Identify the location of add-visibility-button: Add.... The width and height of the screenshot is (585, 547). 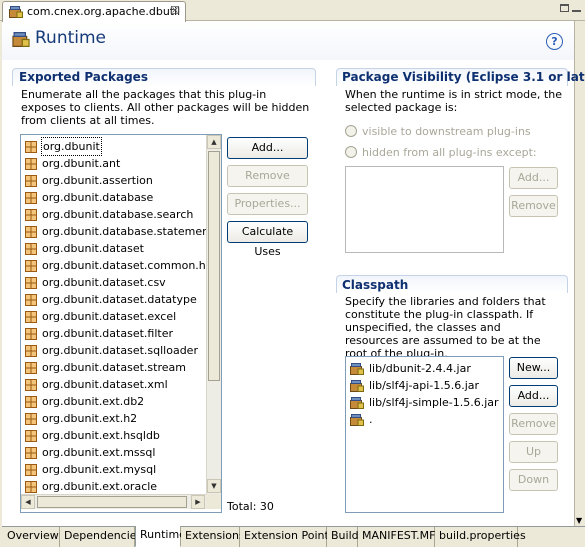
(533, 178).